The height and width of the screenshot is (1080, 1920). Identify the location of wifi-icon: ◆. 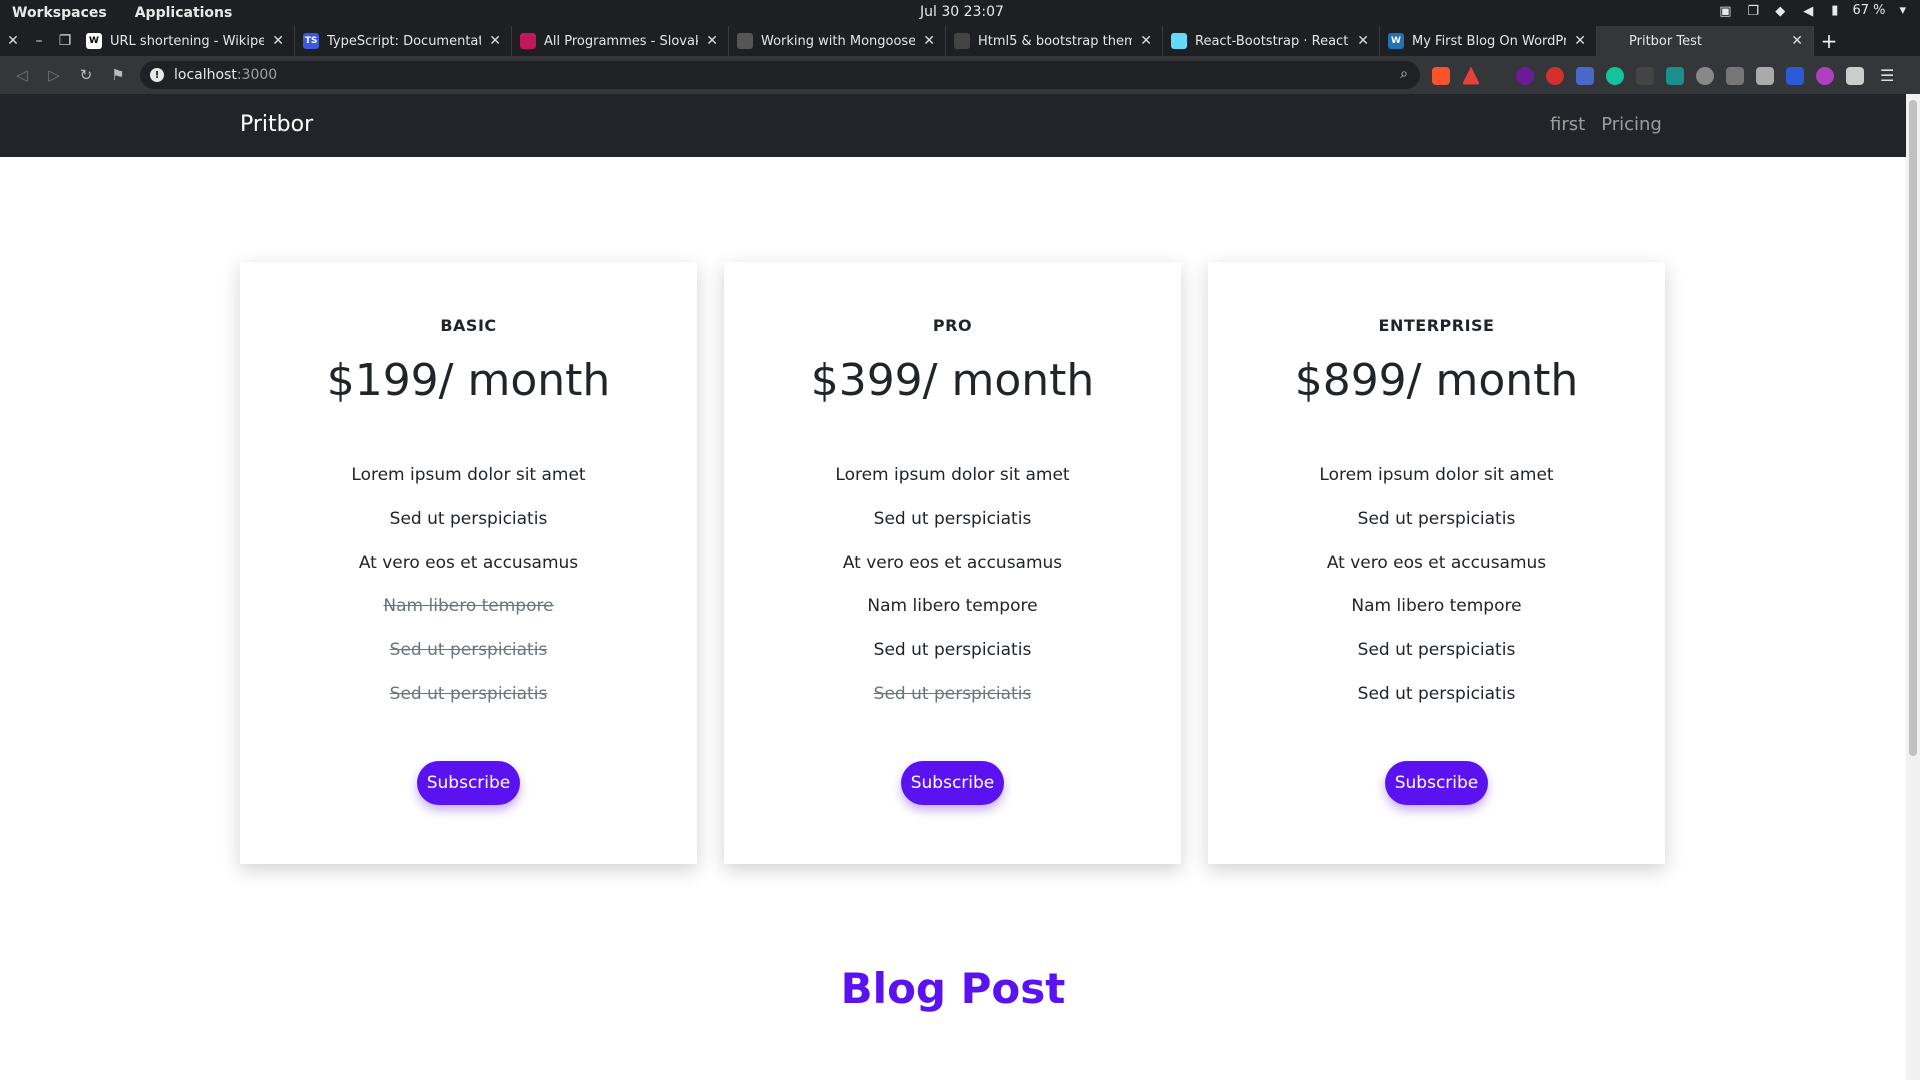
(1782, 11).